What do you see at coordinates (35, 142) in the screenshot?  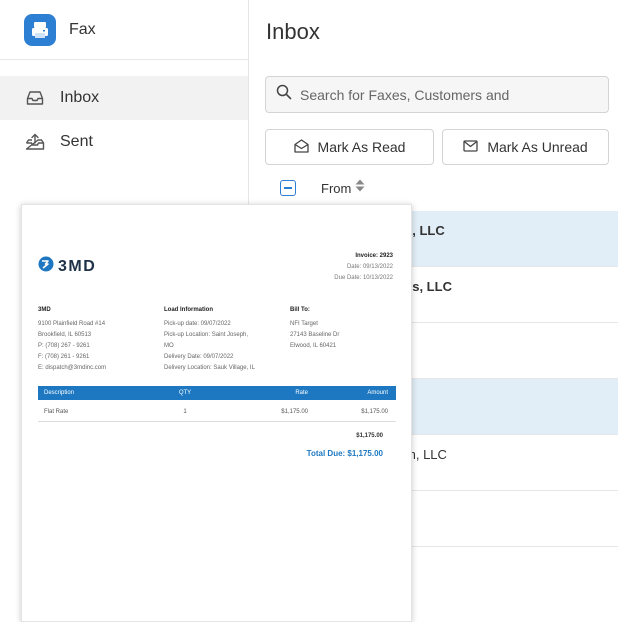 I see `sent-tray-icon` at bounding box center [35, 142].